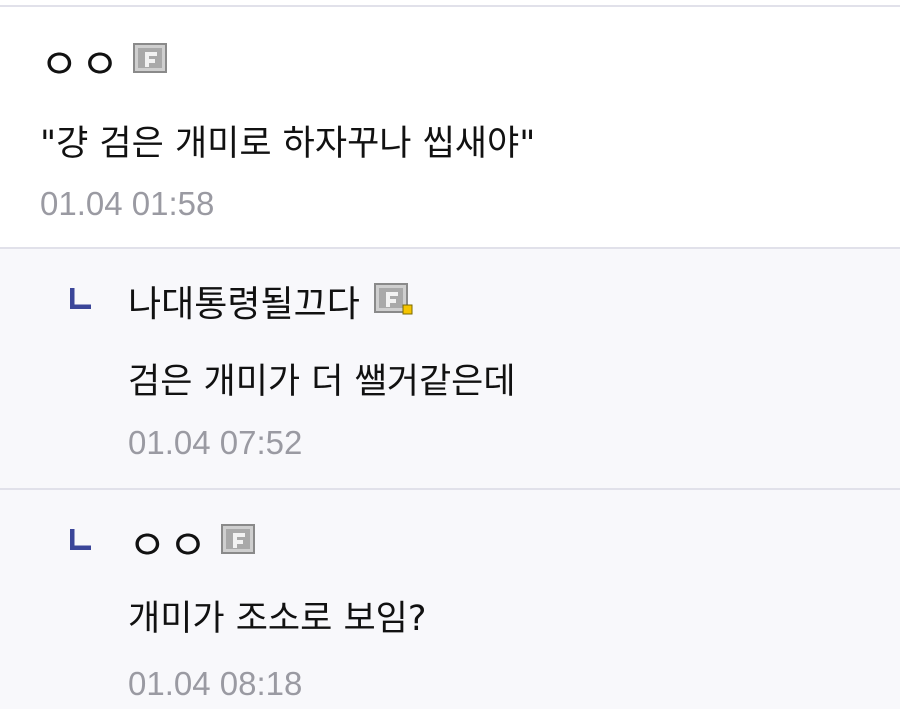 This screenshot has width=900, height=709. What do you see at coordinates (127, 203) in the screenshot?
I see `comment-timestamp: 01.04 01:58` at bounding box center [127, 203].